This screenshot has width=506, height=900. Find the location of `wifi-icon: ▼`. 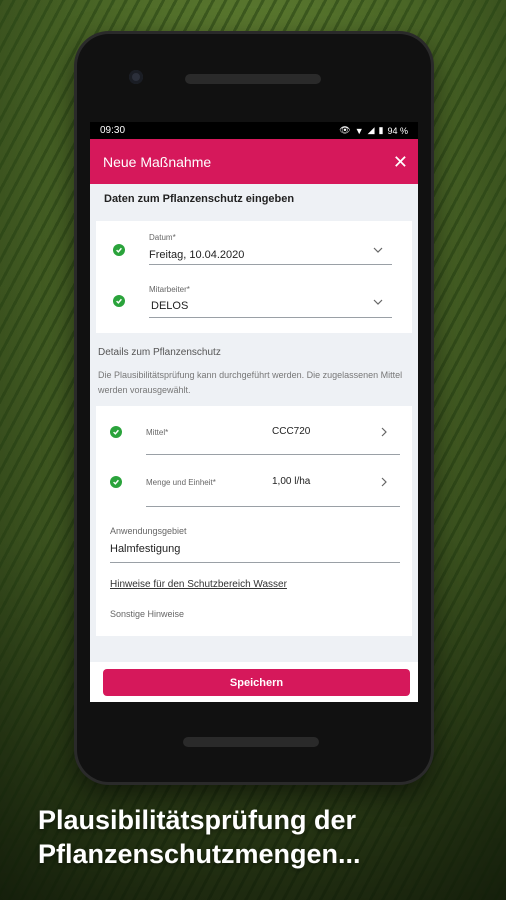

wifi-icon: ▼ is located at coordinates (359, 130).